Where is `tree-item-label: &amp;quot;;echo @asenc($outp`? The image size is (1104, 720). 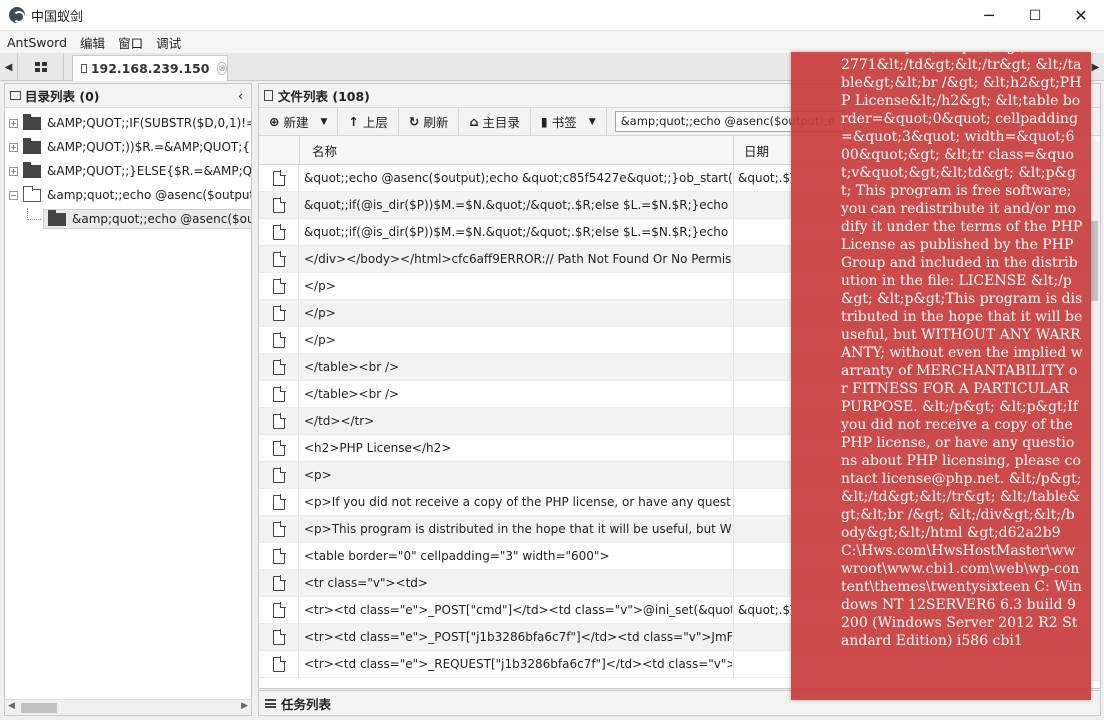 tree-item-label: &amp;quot;;echo @asenc($outp is located at coordinates (161, 219).